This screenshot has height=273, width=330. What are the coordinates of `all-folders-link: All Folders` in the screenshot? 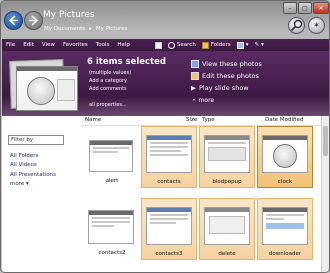 It's located at (24, 156).